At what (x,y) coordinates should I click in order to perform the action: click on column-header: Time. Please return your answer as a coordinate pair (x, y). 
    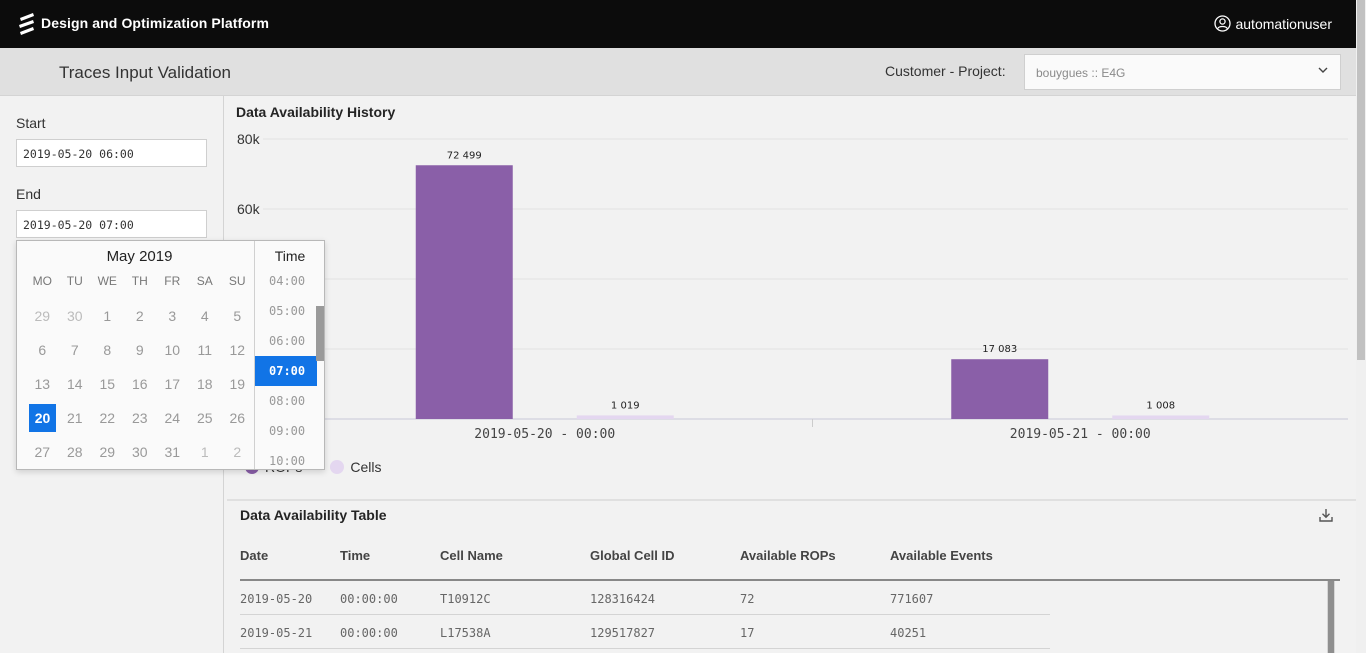
    Looking at the image, I should click on (355, 555).